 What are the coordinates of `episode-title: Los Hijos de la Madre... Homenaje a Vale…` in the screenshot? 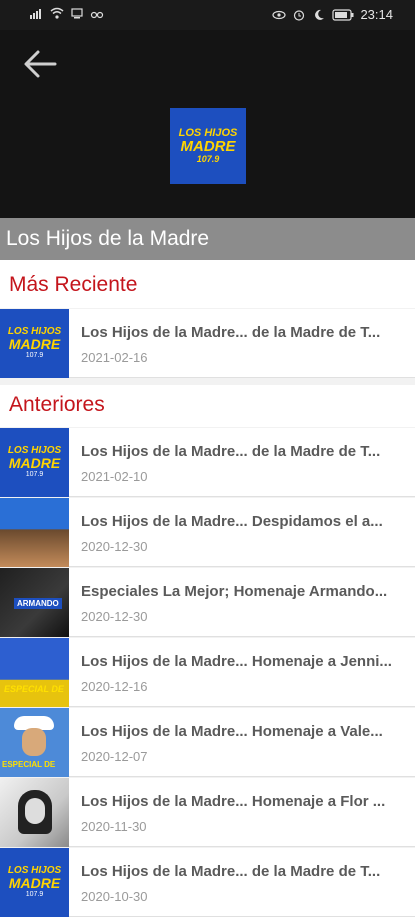 It's located at (232, 731).